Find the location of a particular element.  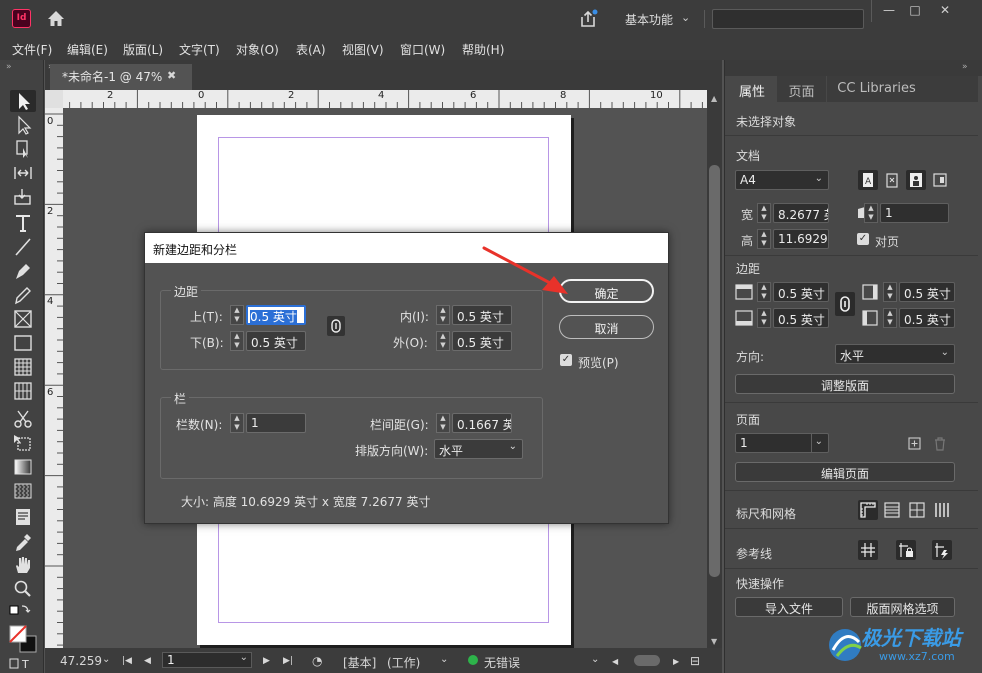

lock-guides-icon is located at coordinates (906, 550).